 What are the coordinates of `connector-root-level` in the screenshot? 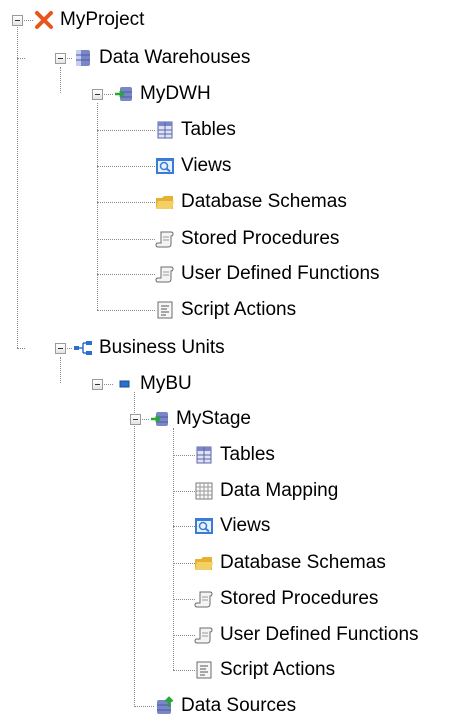 It's located at (17, 186).